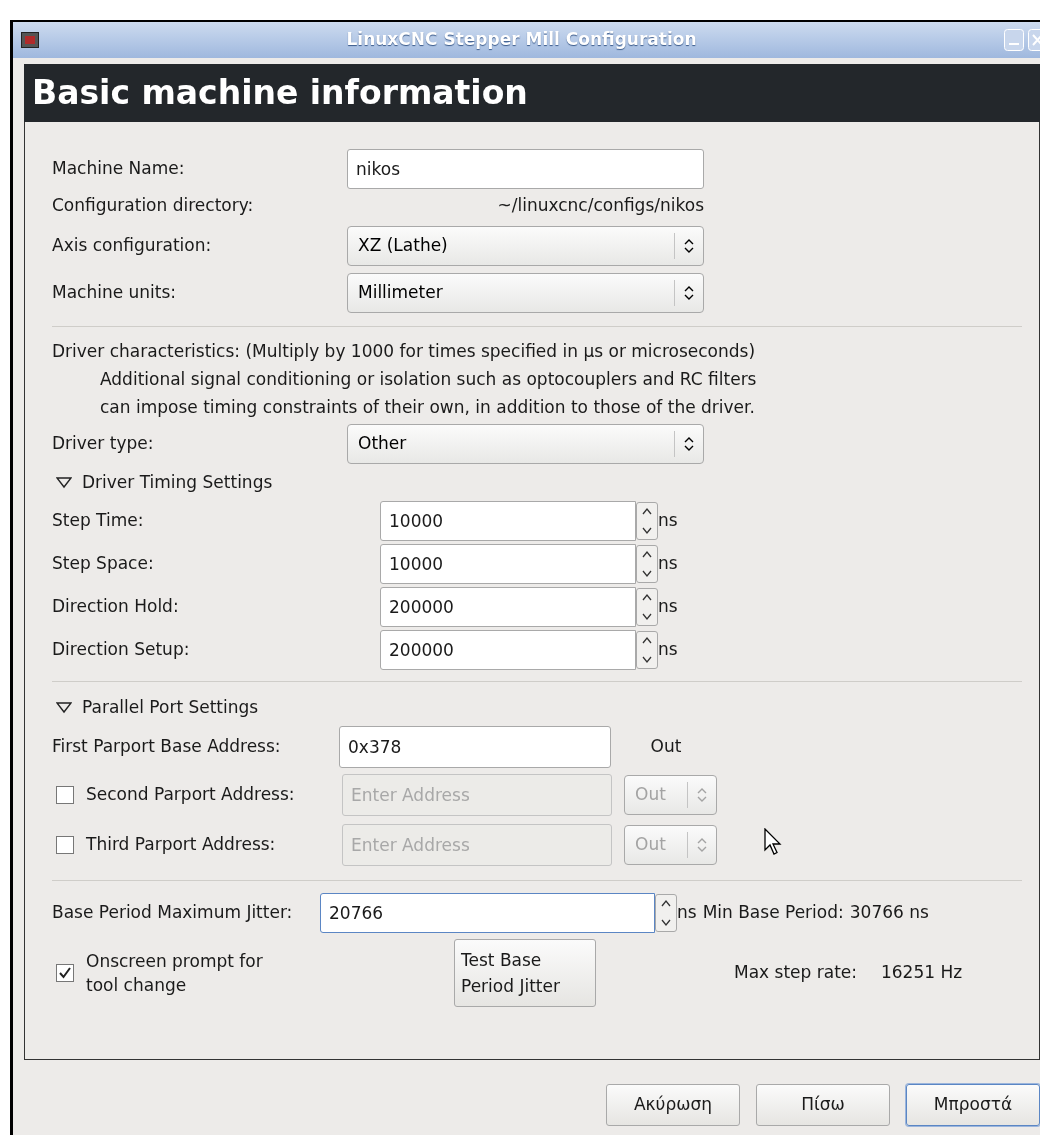  Describe the element at coordinates (600, 206) in the screenshot. I see `directory-path: ~/linuxcnc/configs/nikos` at that location.